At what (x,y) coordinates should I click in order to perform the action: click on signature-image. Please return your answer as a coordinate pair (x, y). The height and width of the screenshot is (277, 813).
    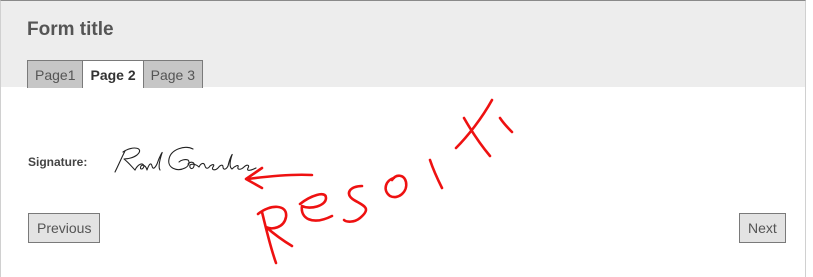
    Looking at the image, I should click on (185, 159).